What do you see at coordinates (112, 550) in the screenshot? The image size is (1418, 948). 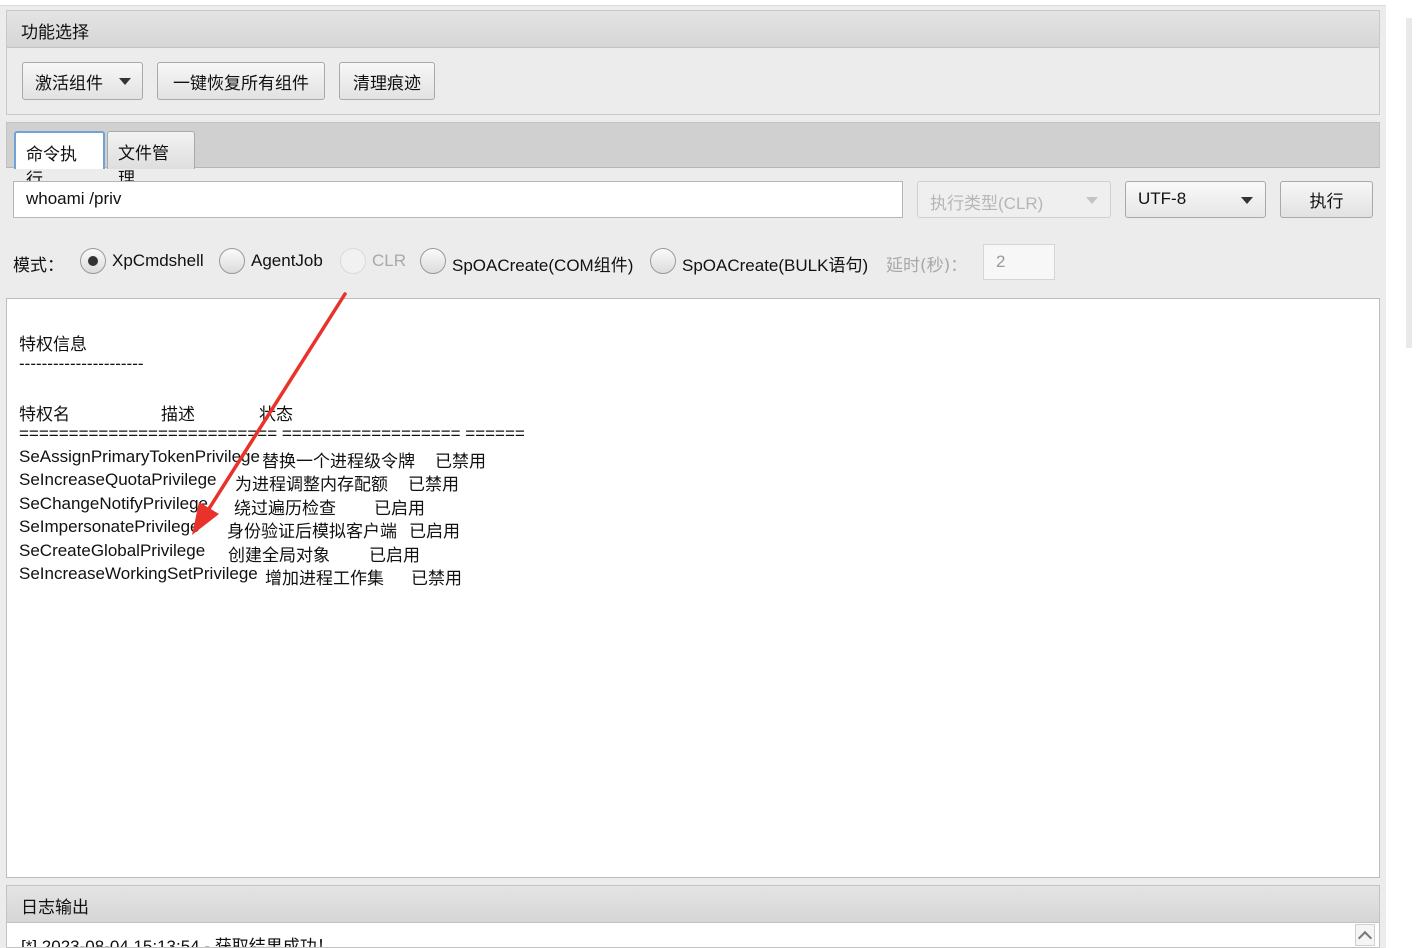 I see `priv-row-4-name: SeCreateGlobalPrivilege` at bounding box center [112, 550].